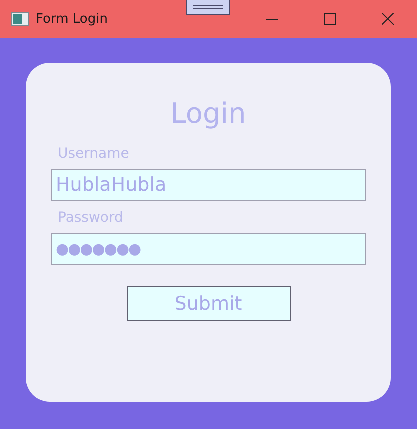 This screenshot has height=429, width=417. I want to click on close-icon, so click(388, 19).